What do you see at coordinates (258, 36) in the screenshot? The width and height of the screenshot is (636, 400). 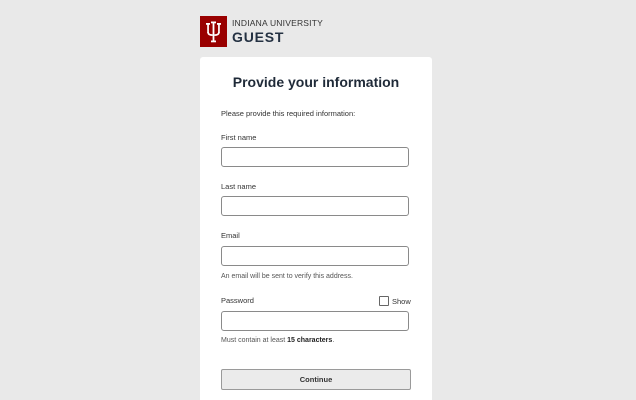 I see `app-name: GUEST` at bounding box center [258, 36].